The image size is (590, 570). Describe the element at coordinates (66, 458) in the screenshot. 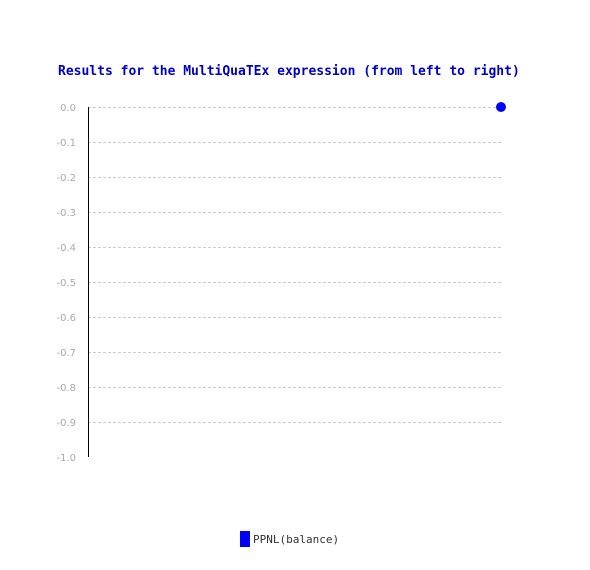

I see `y-tick-label: -1.0` at that location.